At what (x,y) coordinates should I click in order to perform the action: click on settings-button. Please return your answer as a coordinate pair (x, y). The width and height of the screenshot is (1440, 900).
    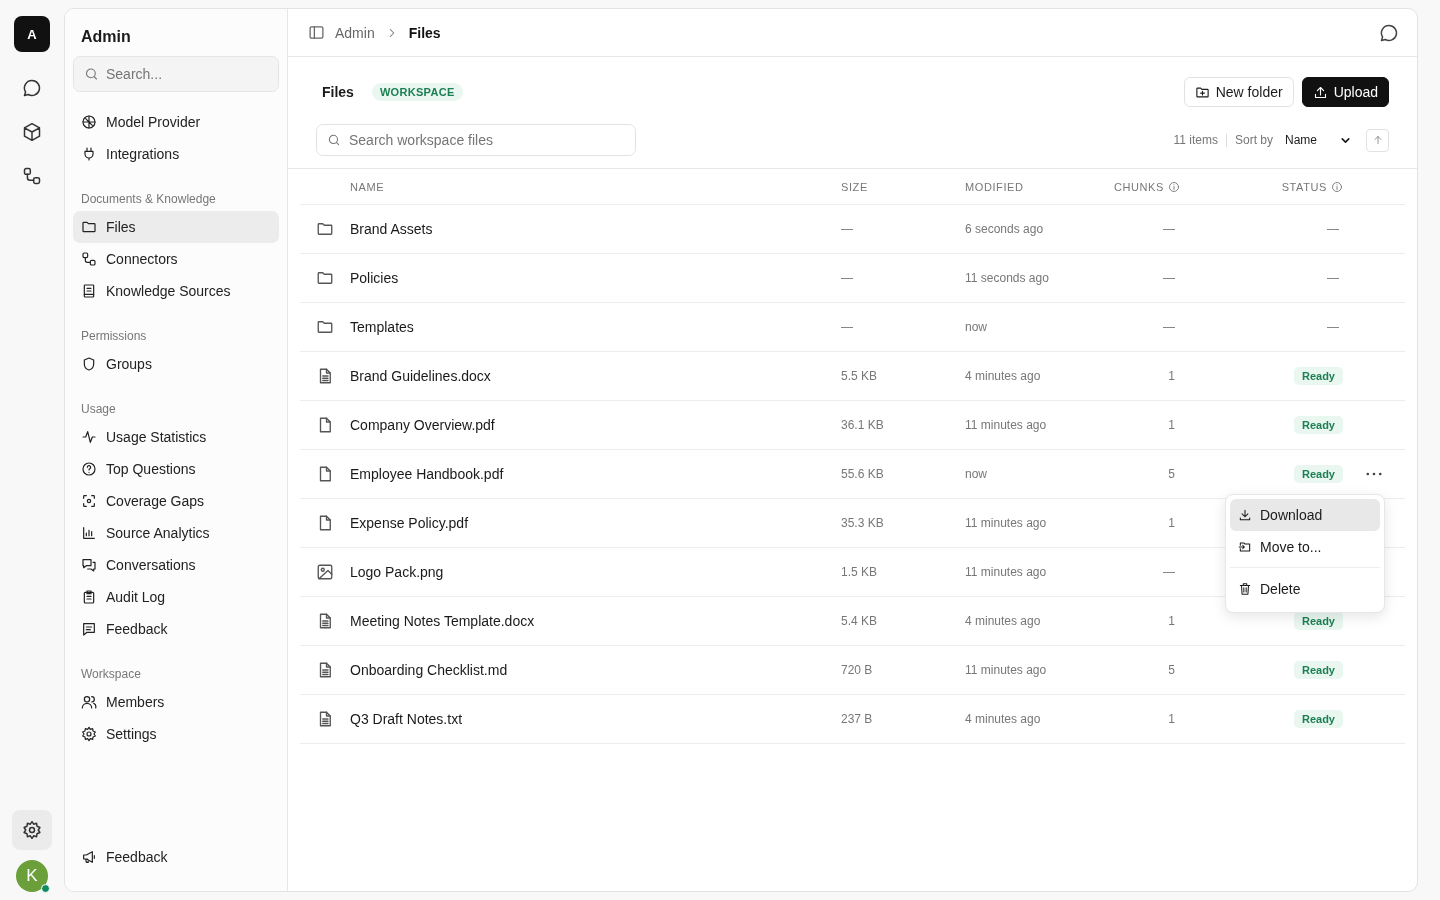
    Looking at the image, I should click on (32, 830).